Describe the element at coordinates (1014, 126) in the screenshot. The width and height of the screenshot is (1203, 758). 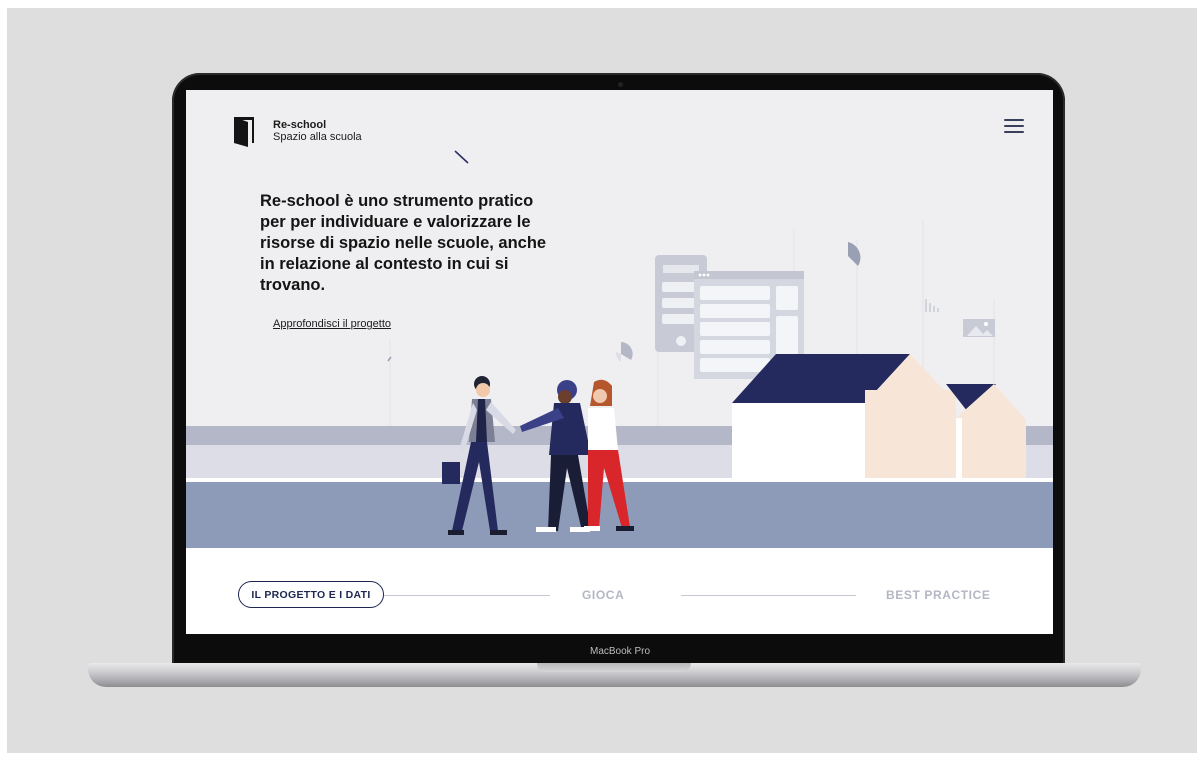
I see `hamburger-menu-icon` at that location.